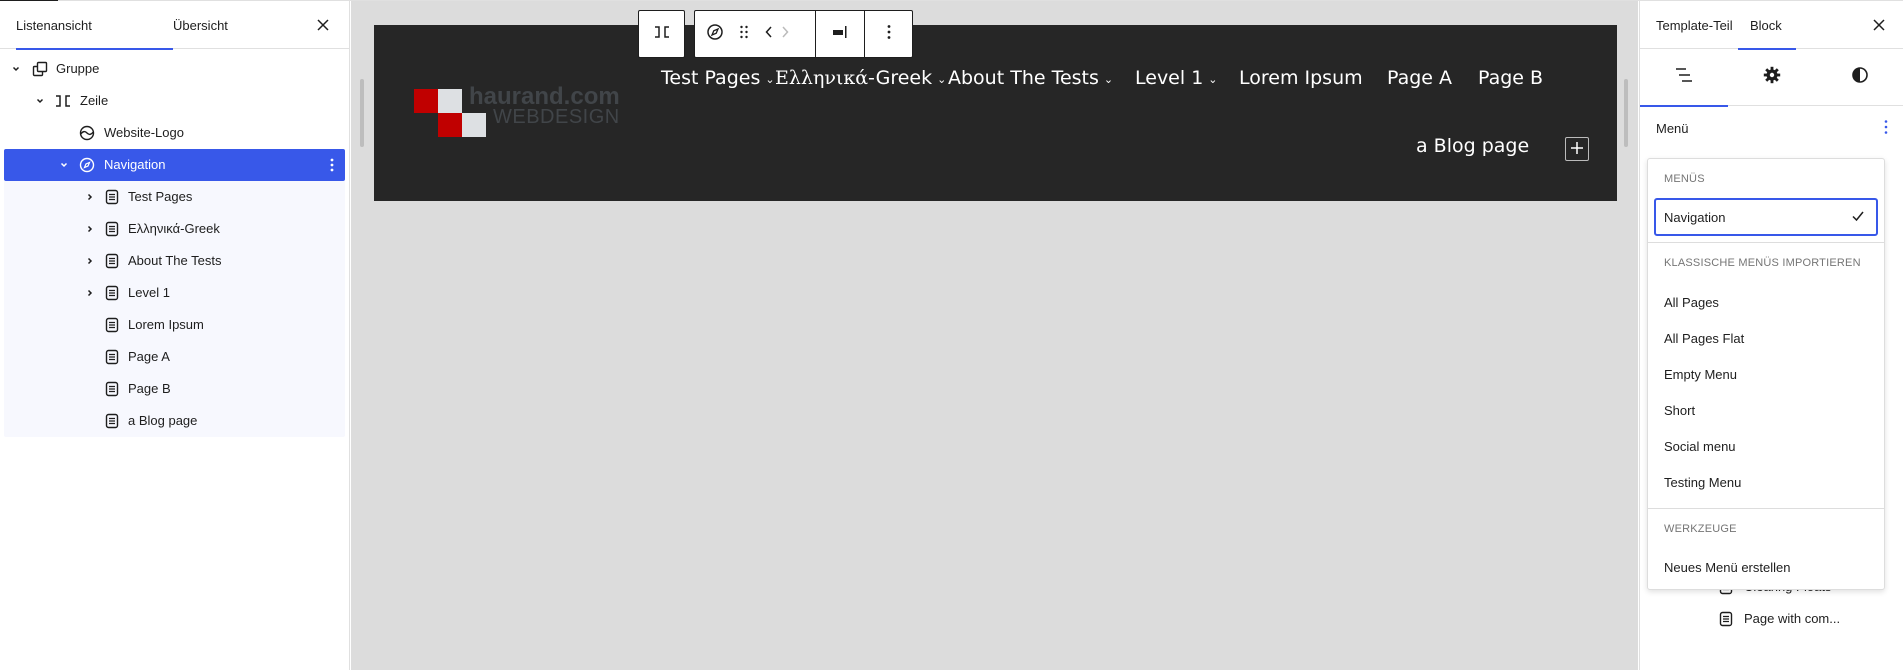 The height and width of the screenshot is (670, 1903). I want to click on tree-item-page: Ελληνικά-Greek, so click(174, 229).